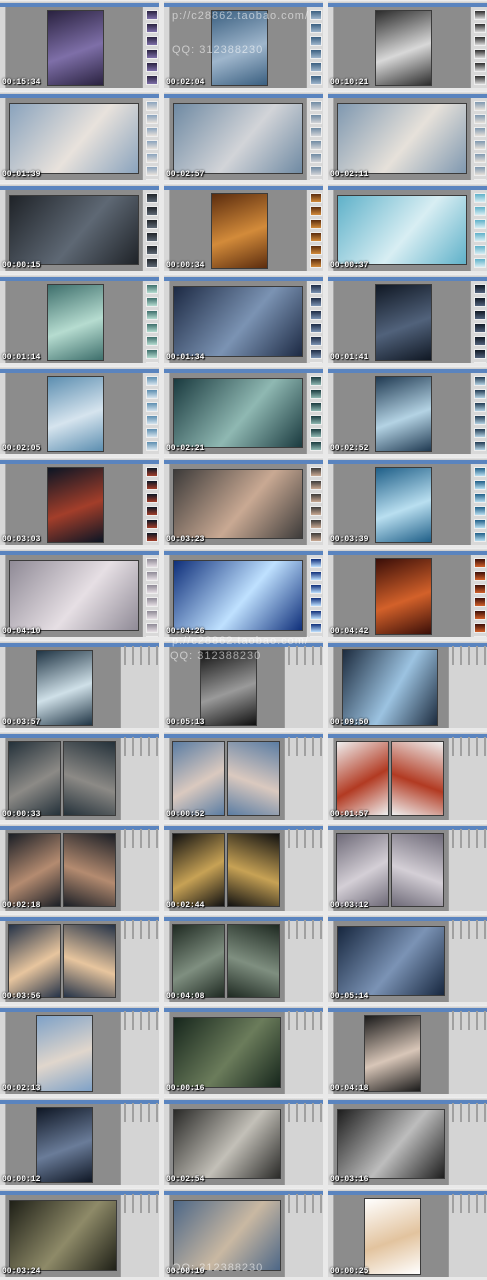 Image resolution: width=487 pixels, height=1280 pixels. Describe the element at coordinates (243, 775) in the screenshot. I see `screenshot-thumbnail: 00:00:52` at that location.